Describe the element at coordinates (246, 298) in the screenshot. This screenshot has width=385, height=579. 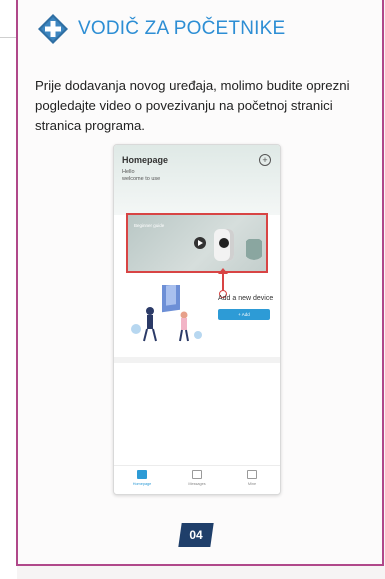
I see `add-device-text: Add a new device` at that location.